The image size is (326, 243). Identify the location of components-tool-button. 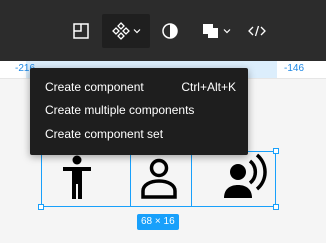
(126, 31).